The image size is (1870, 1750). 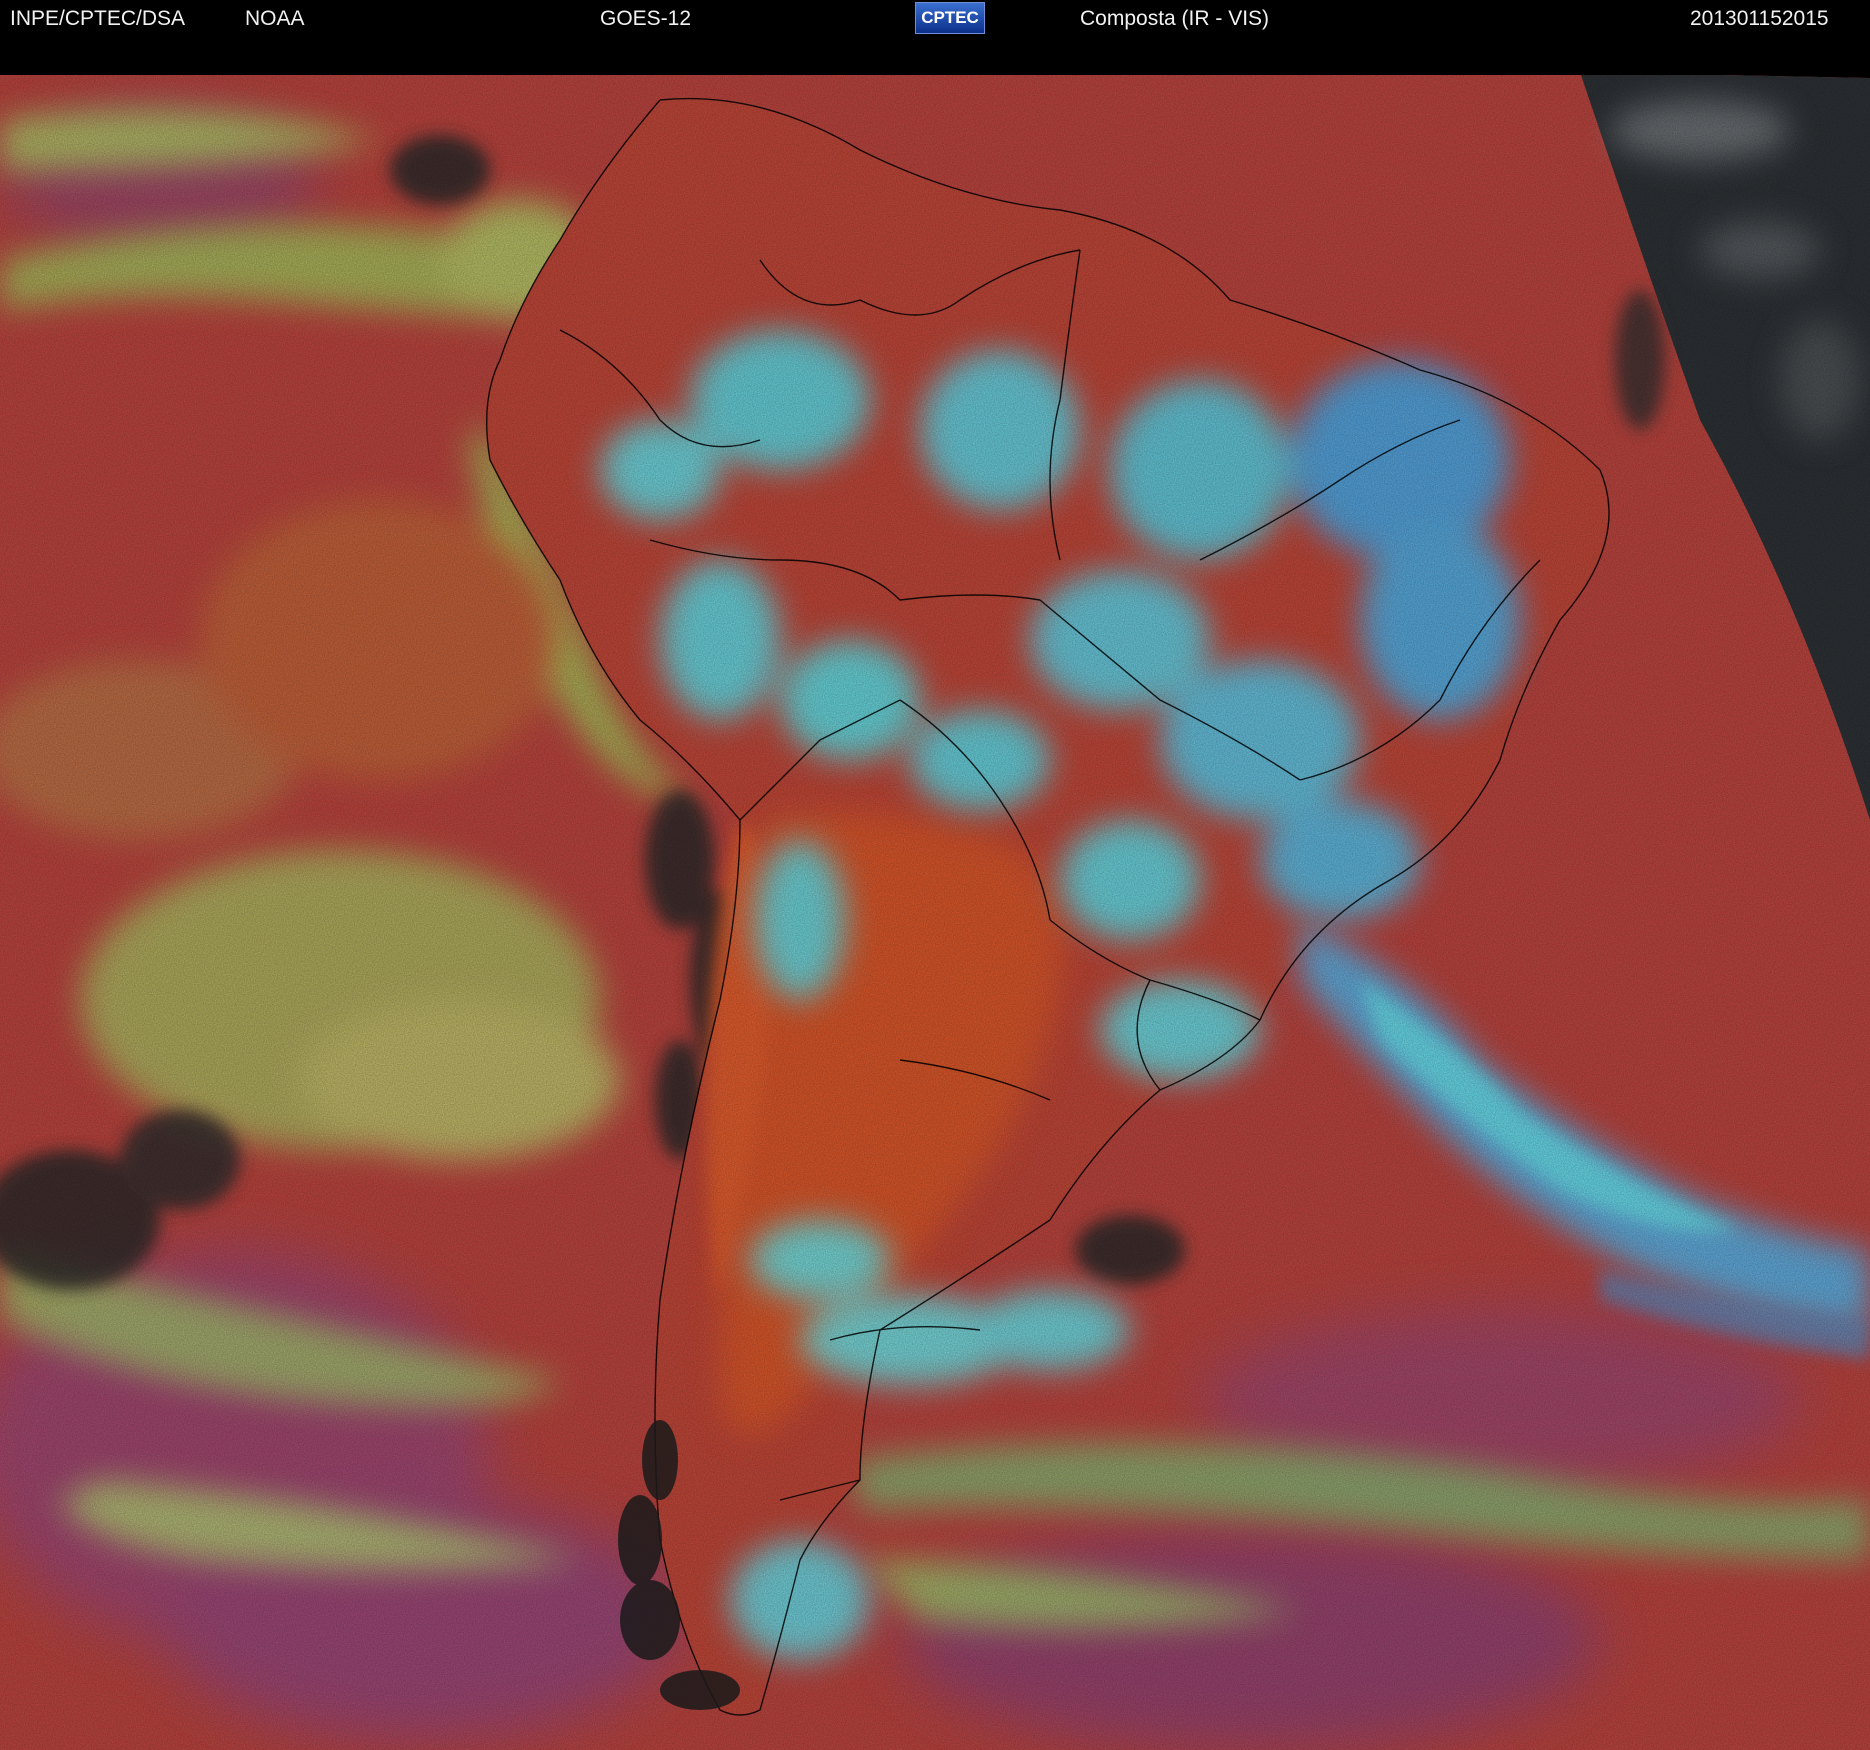 What do you see at coordinates (646, 18) in the screenshot?
I see `satellite-label: GOES-12` at bounding box center [646, 18].